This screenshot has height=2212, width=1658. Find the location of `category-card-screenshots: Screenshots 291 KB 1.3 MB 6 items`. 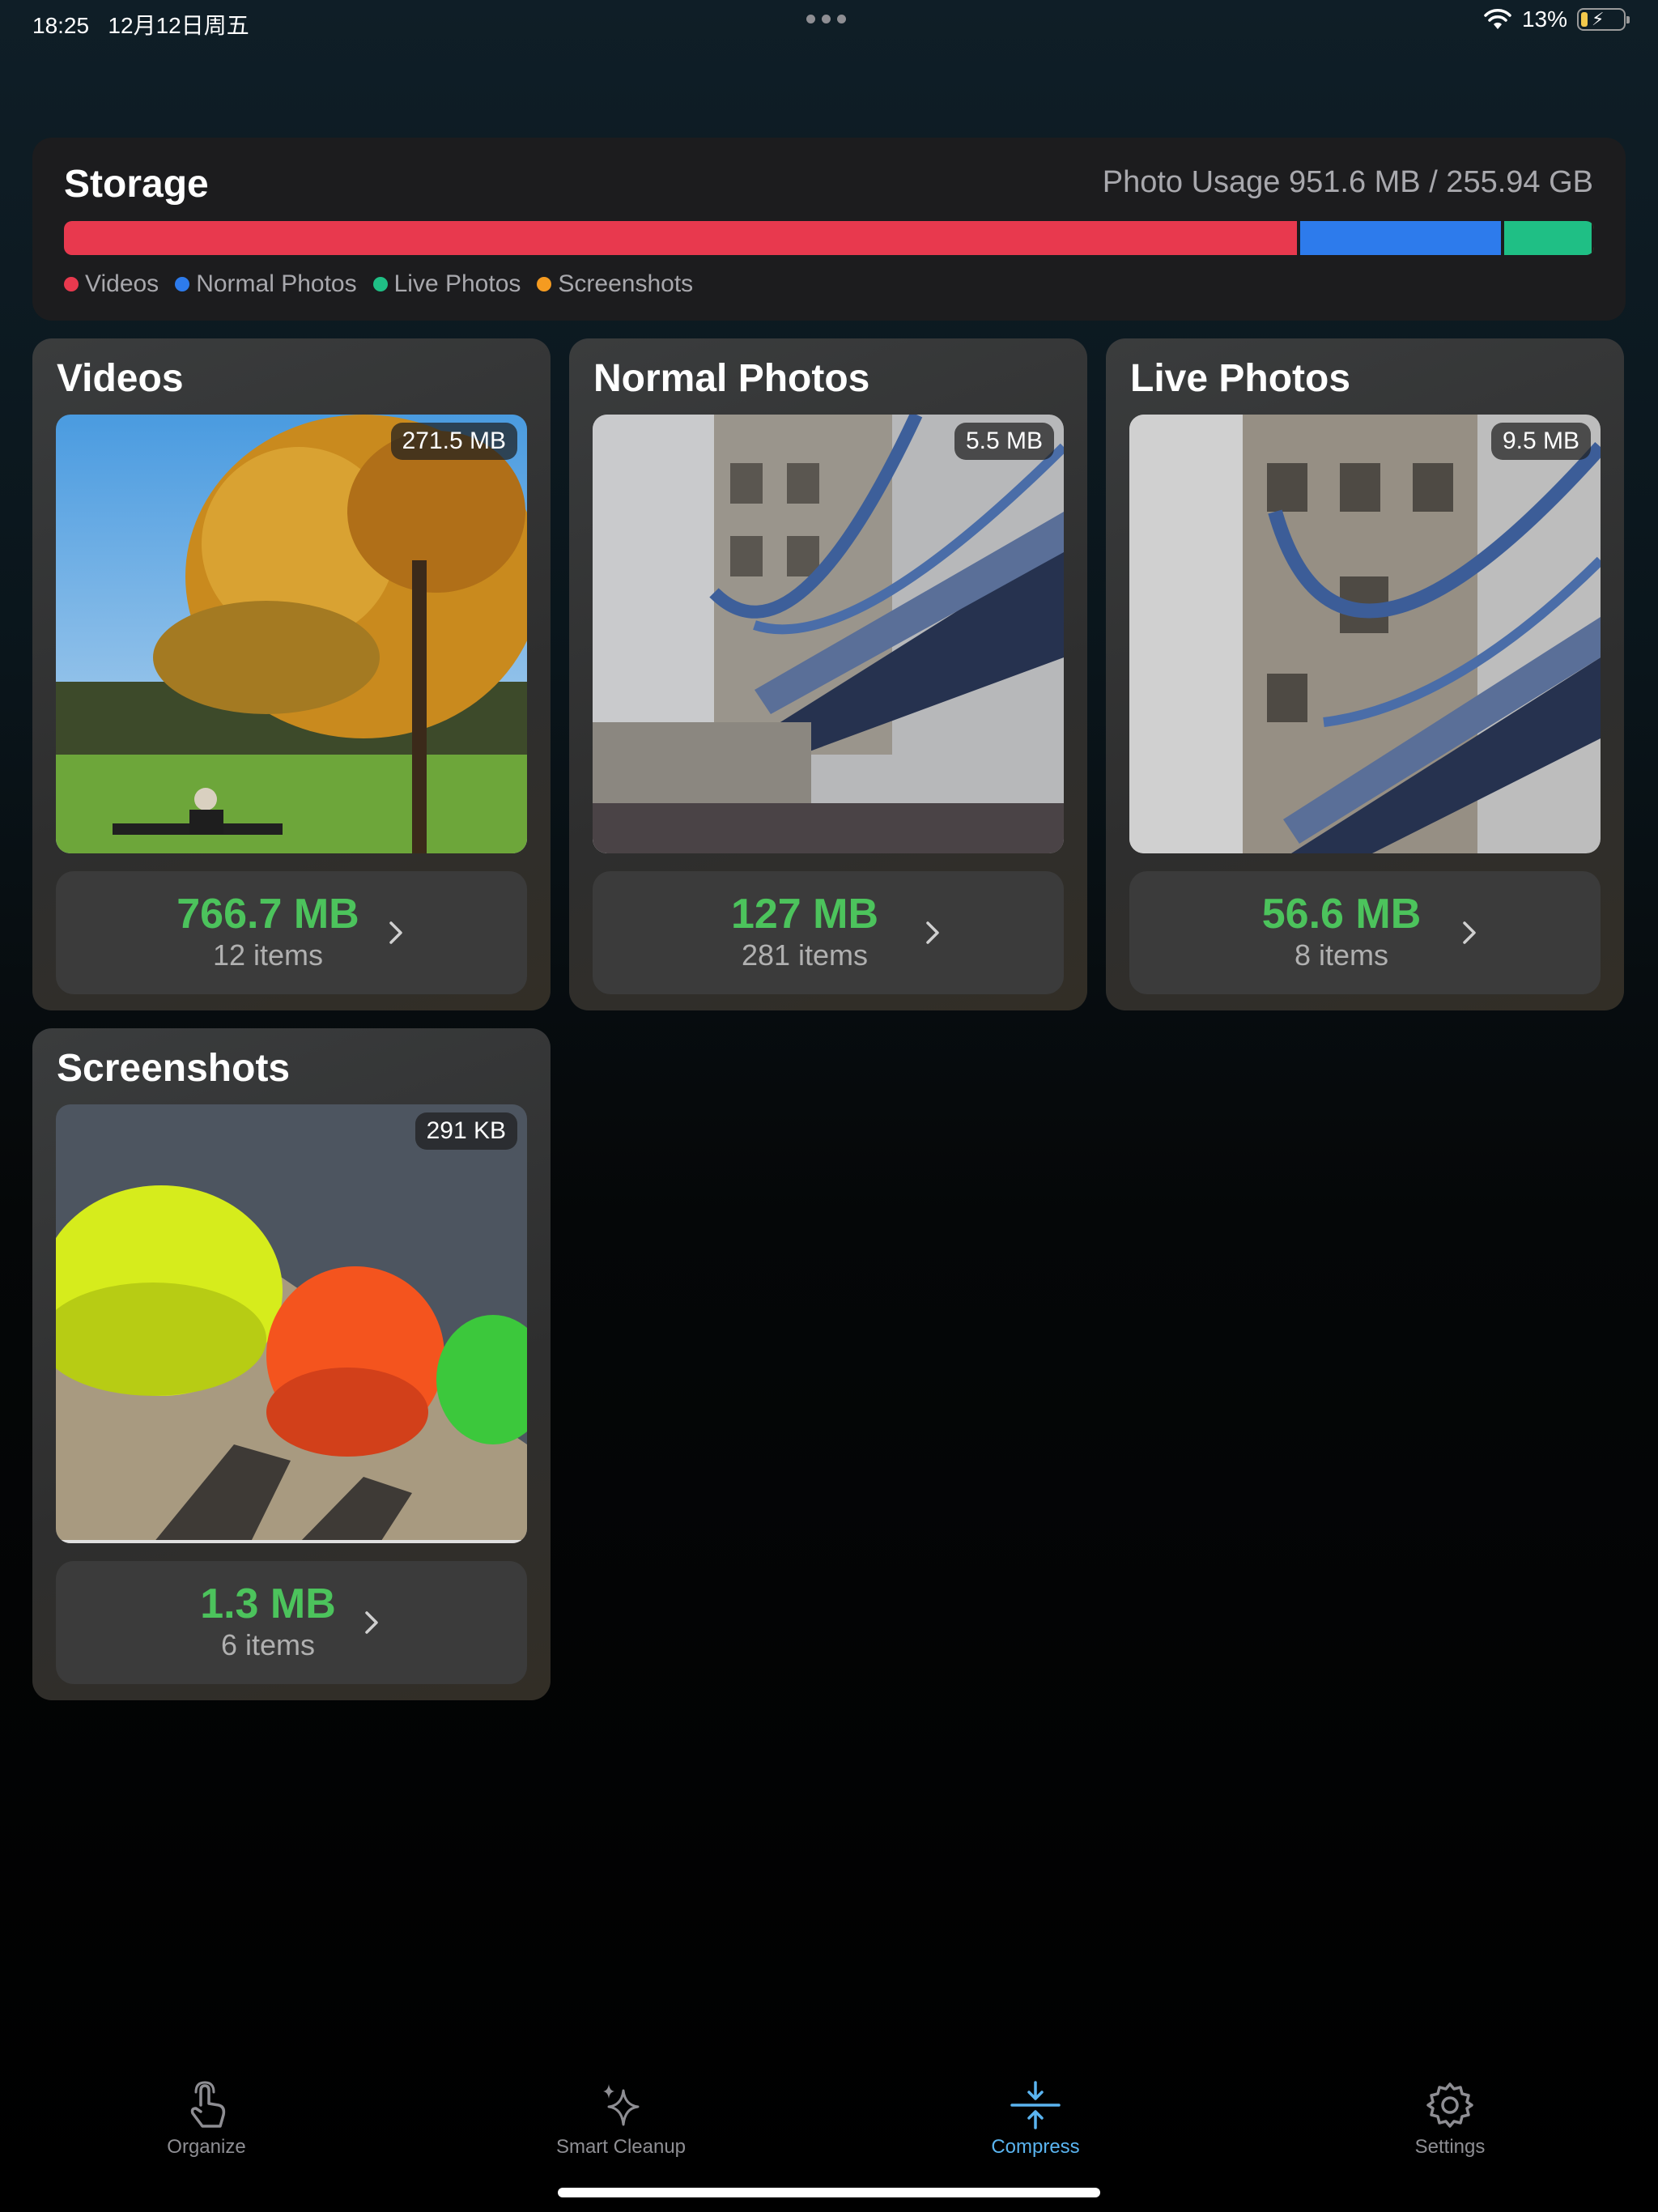

category-card-screenshots: Screenshots 291 KB 1.3 MB 6 items is located at coordinates (291, 1364).